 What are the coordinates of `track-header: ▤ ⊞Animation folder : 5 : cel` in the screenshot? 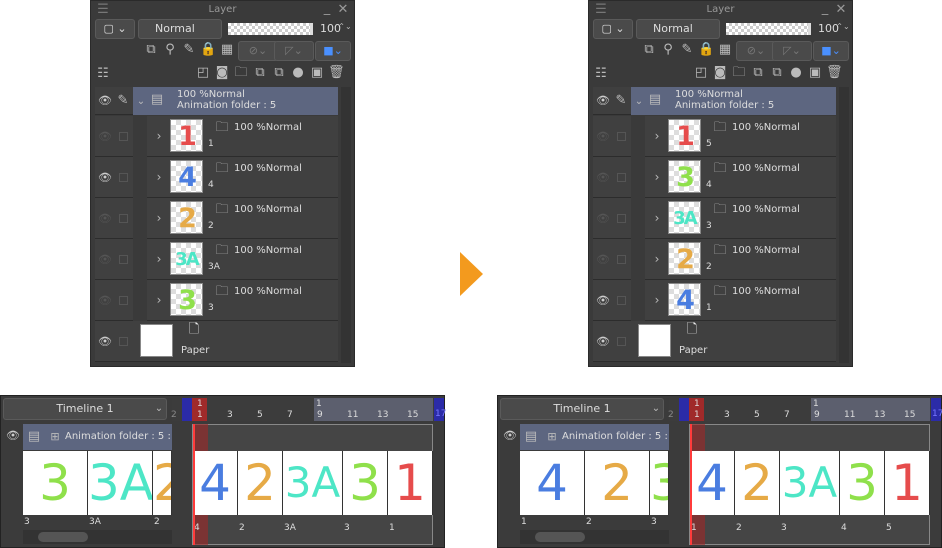 It's located at (594, 437).